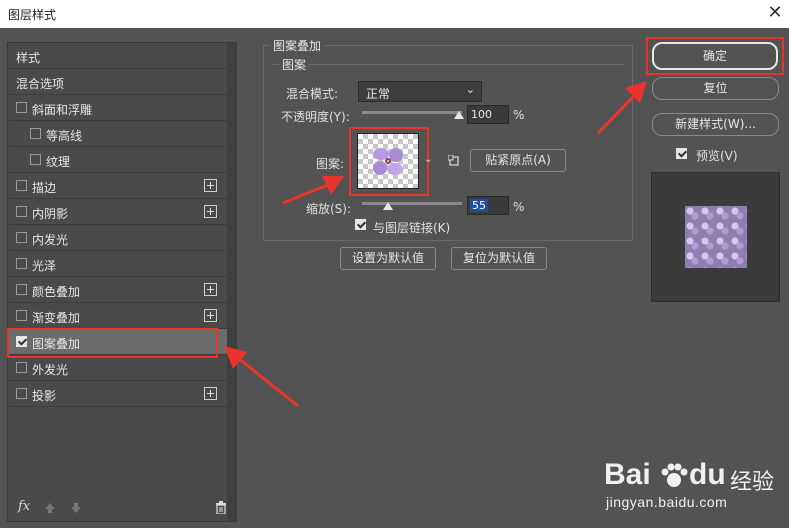  I want to click on scale-slider-track, so click(412, 203).